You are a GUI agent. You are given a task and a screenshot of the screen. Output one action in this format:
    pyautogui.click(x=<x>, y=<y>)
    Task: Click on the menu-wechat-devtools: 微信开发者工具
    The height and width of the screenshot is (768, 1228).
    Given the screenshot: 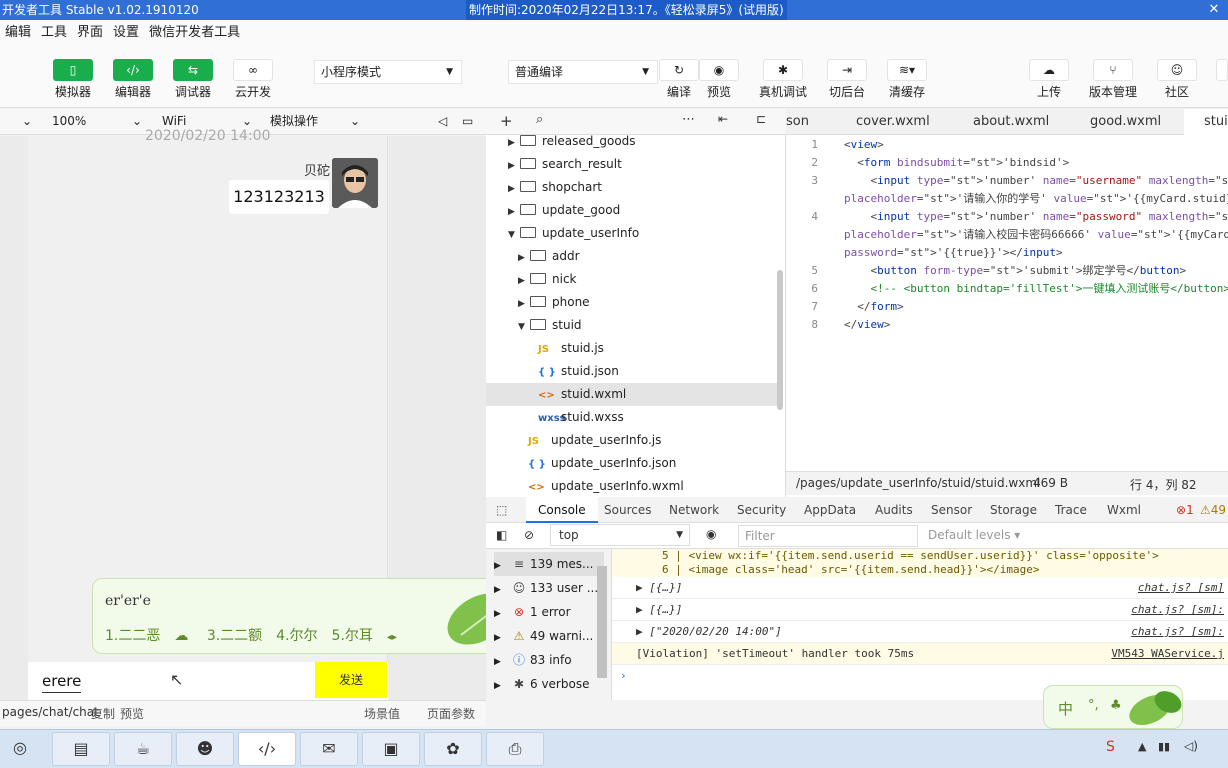 What is the action you would take?
    pyautogui.click(x=194, y=33)
    